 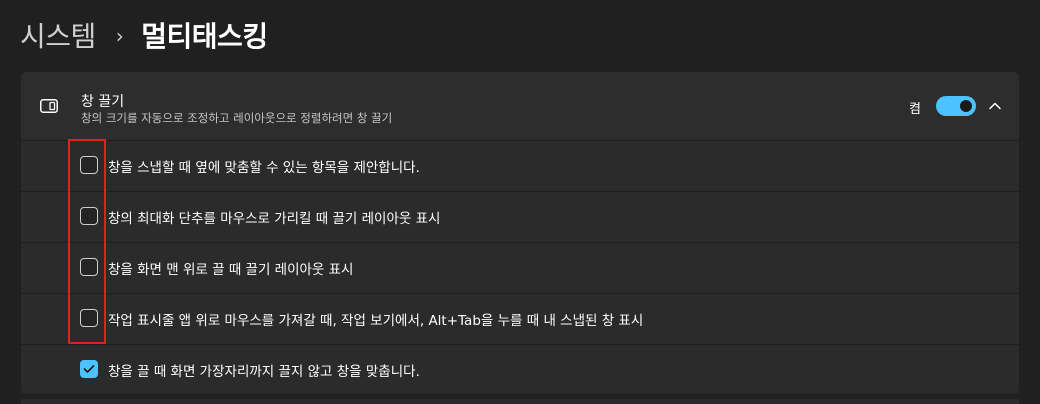 I want to click on annotation-highlight-box, so click(x=87, y=241).